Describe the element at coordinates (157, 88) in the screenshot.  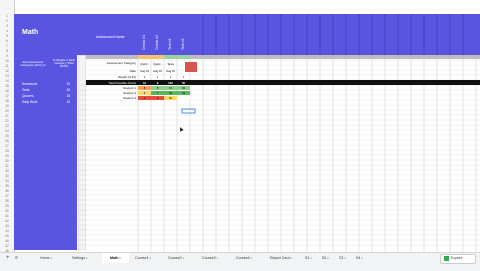
I see `score-cell: 5` at that location.